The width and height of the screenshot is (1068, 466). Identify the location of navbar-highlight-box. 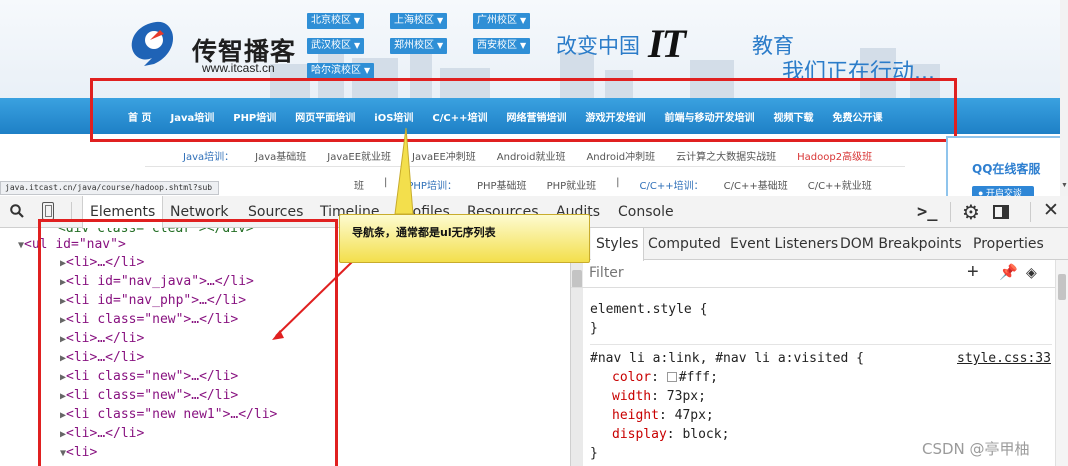
(523, 110).